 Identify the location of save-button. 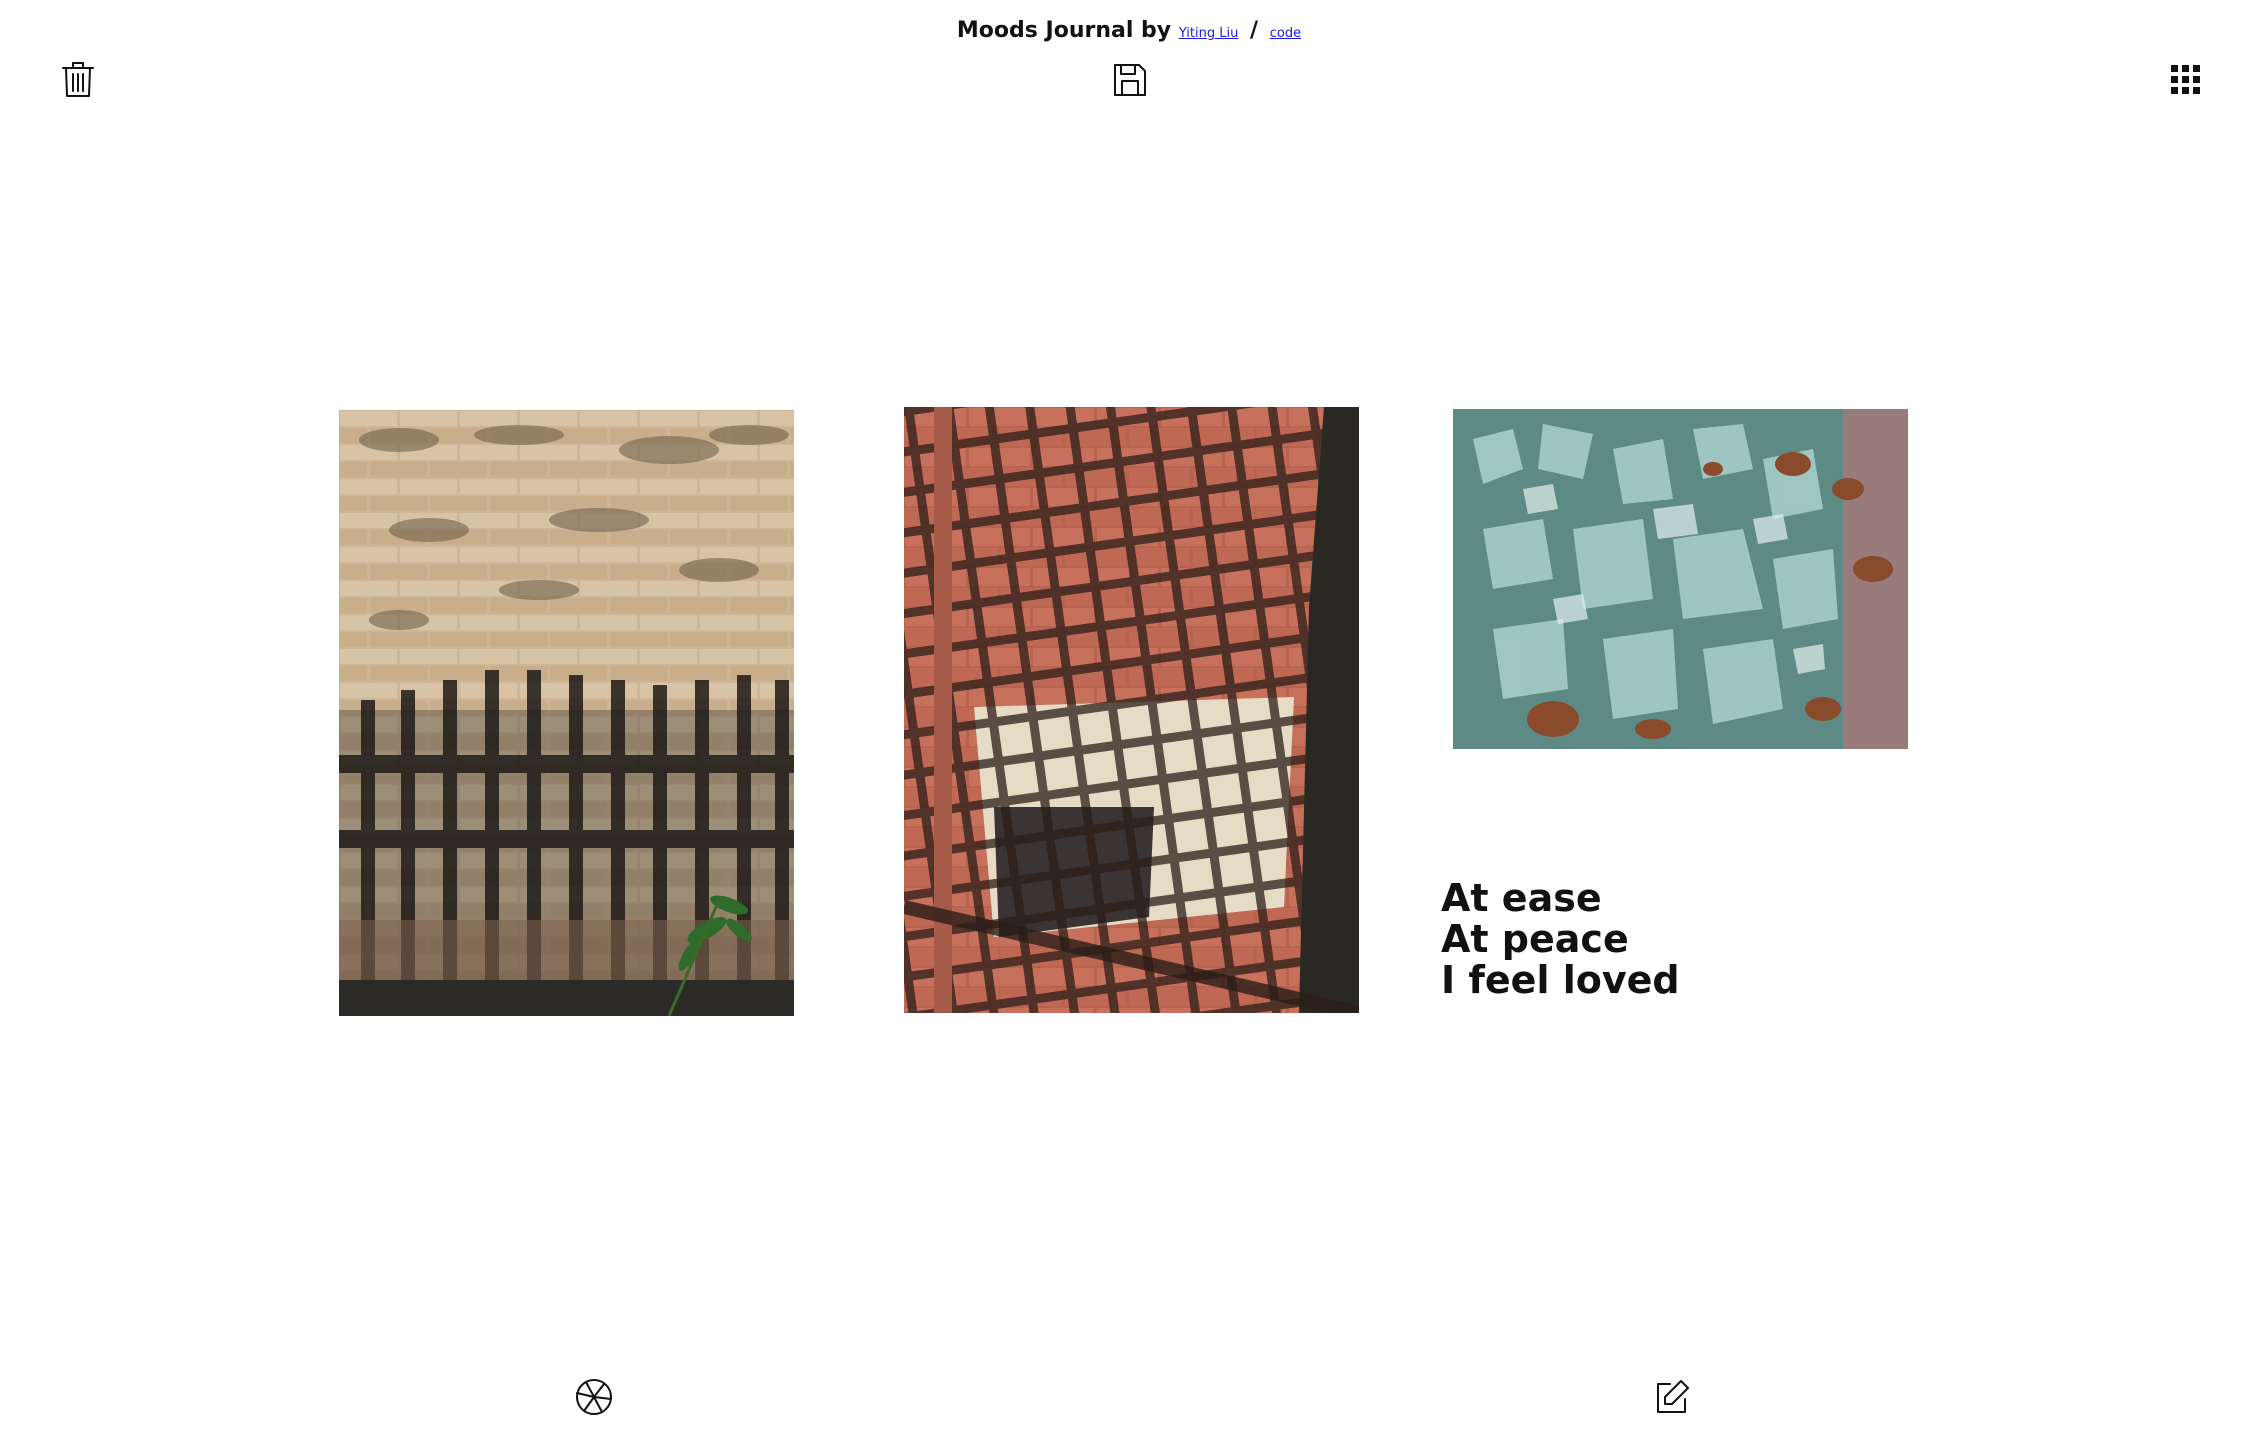
(1130, 80).